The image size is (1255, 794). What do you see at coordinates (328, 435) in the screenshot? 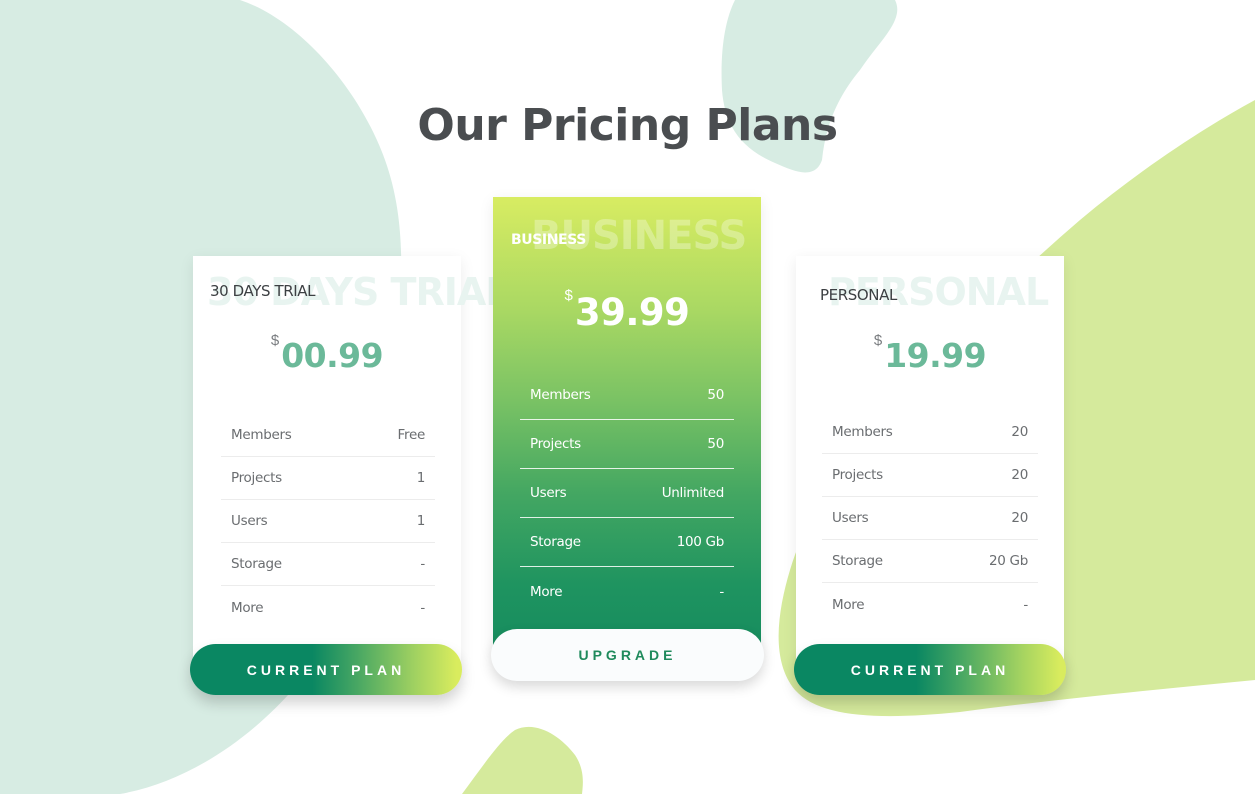
I see `feature-row: Members Free` at bounding box center [328, 435].